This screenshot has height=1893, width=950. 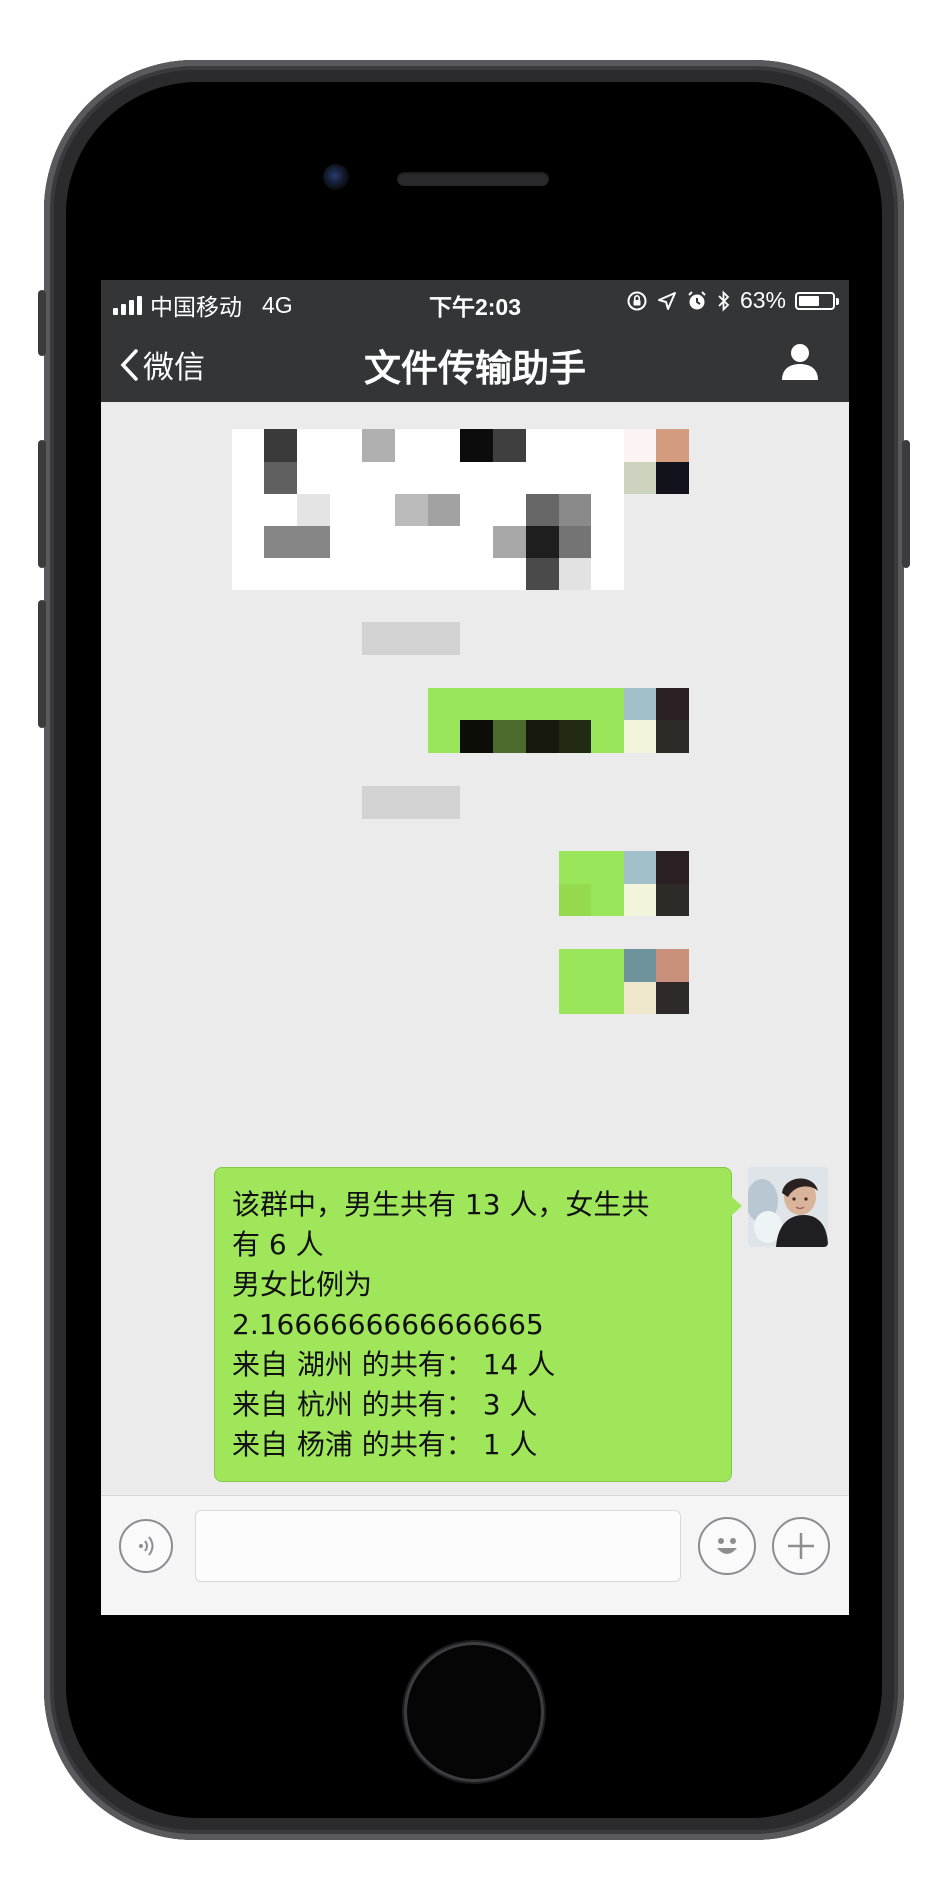 I want to click on message-line-4: 2.1666666666666665, so click(x=388, y=1324).